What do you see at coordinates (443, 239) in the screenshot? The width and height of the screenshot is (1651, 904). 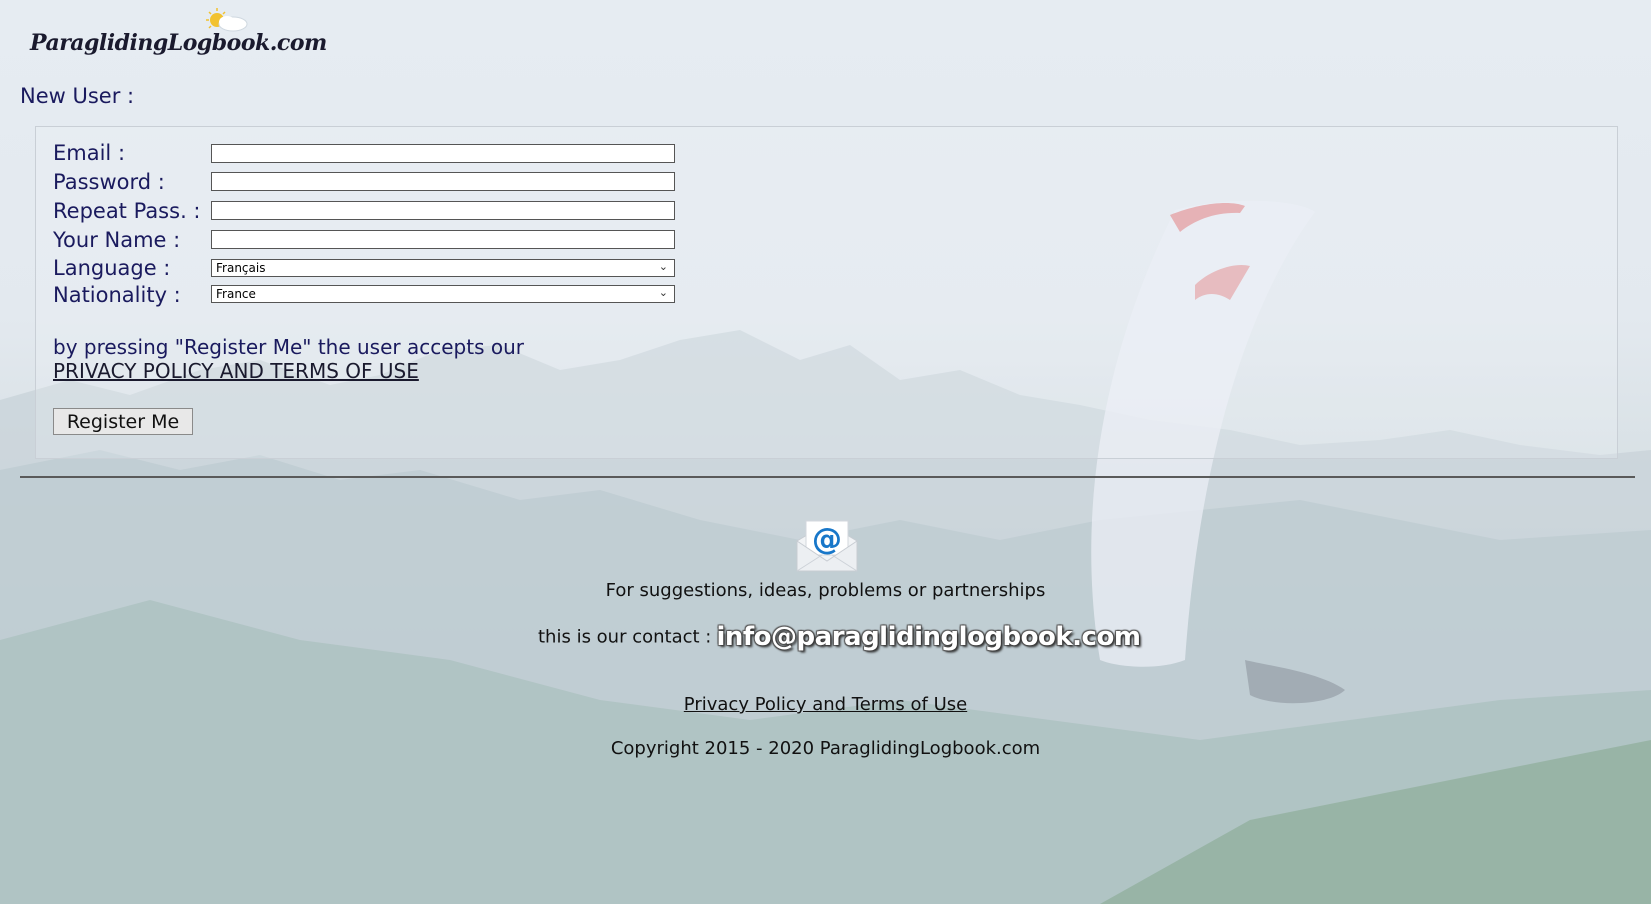 I see `your-name-field` at bounding box center [443, 239].